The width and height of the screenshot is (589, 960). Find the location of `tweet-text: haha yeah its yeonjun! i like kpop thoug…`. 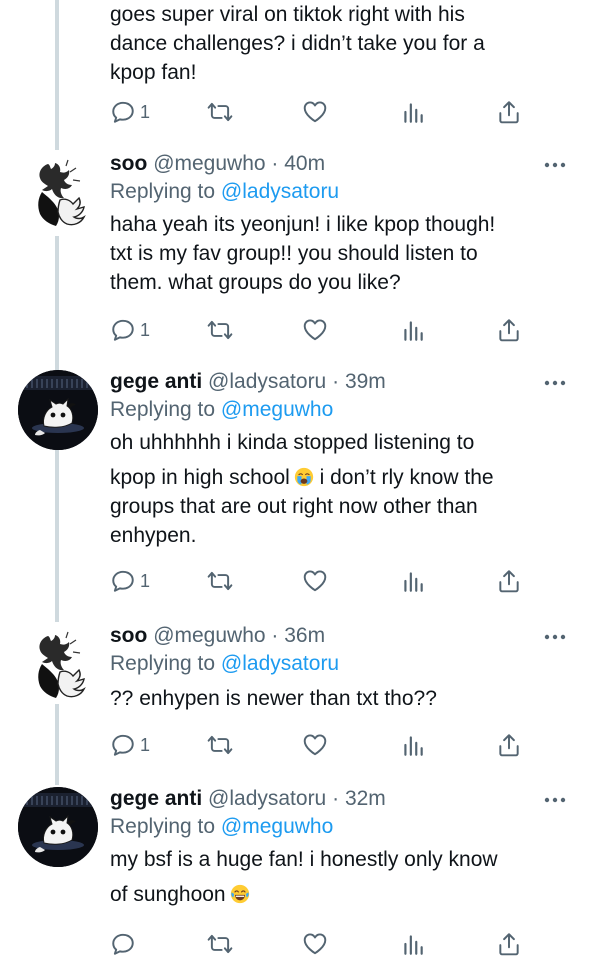

tweet-text: haha yeah its yeonjun! i like kpop thoug… is located at coordinates (338, 253).